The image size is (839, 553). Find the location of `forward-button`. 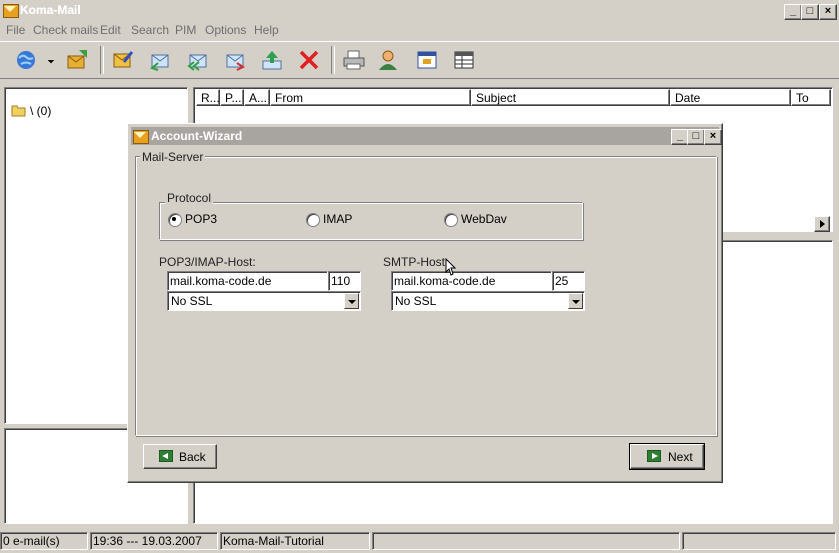

forward-button is located at coordinates (235, 60).